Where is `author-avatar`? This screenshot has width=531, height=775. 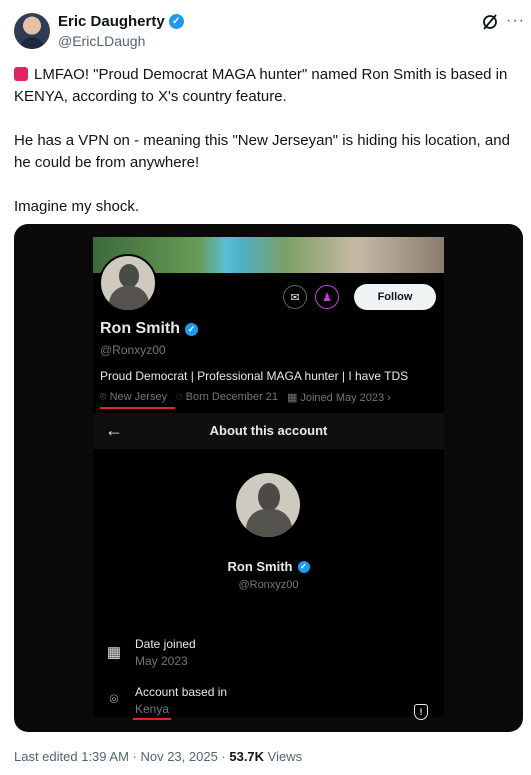 author-avatar is located at coordinates (32, 31).